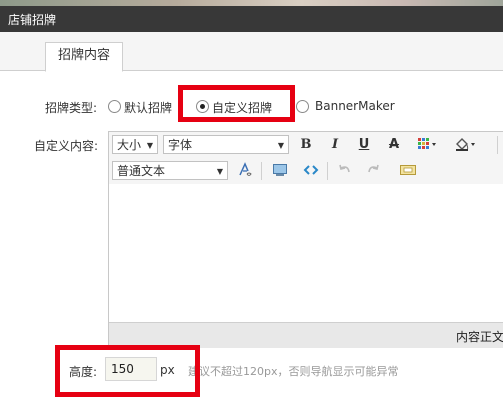  What do you see at coordinates (129, 145) in the screenshot?
I see `font-size-select-value: 大小` at bounding box center [129, 145].